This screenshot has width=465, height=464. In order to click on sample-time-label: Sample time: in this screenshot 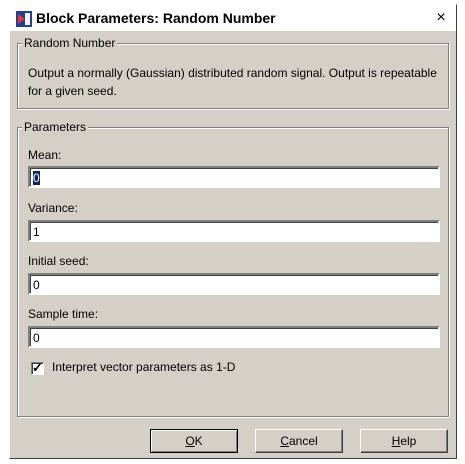, I will do `click(63, 314)`.